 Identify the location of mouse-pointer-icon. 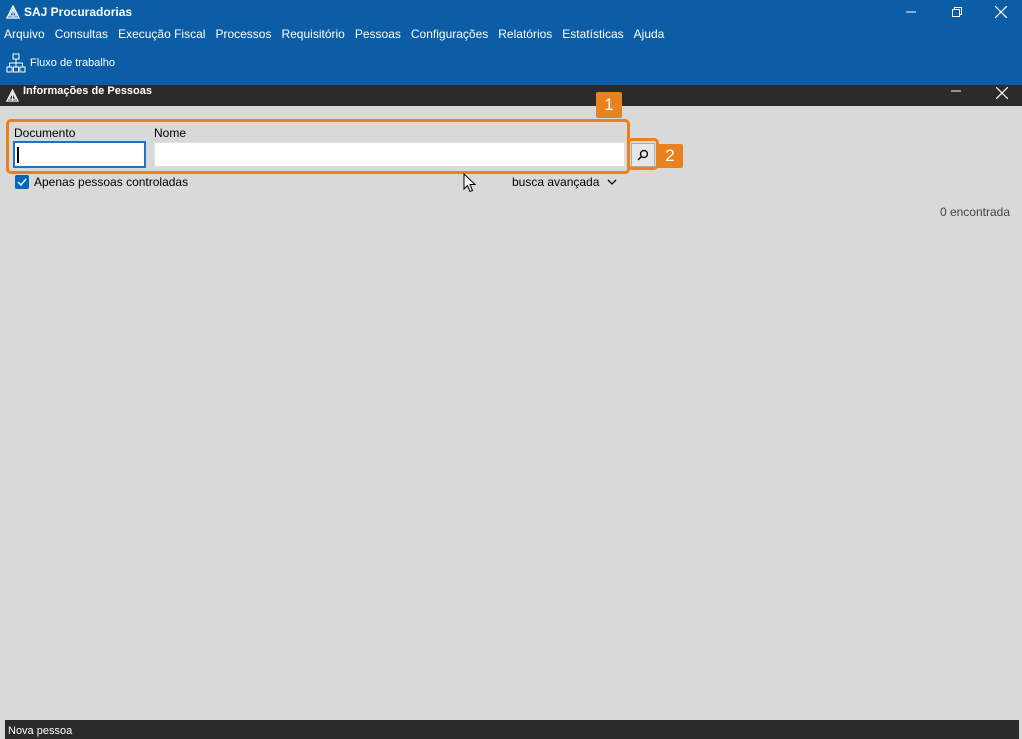
(470, 183).